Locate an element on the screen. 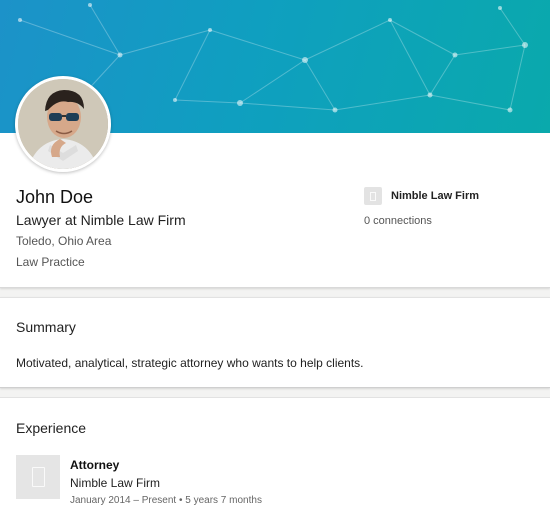 The width and height of the screenshot is (550, 523). avatar-photo is located at coordinates (63, 124).